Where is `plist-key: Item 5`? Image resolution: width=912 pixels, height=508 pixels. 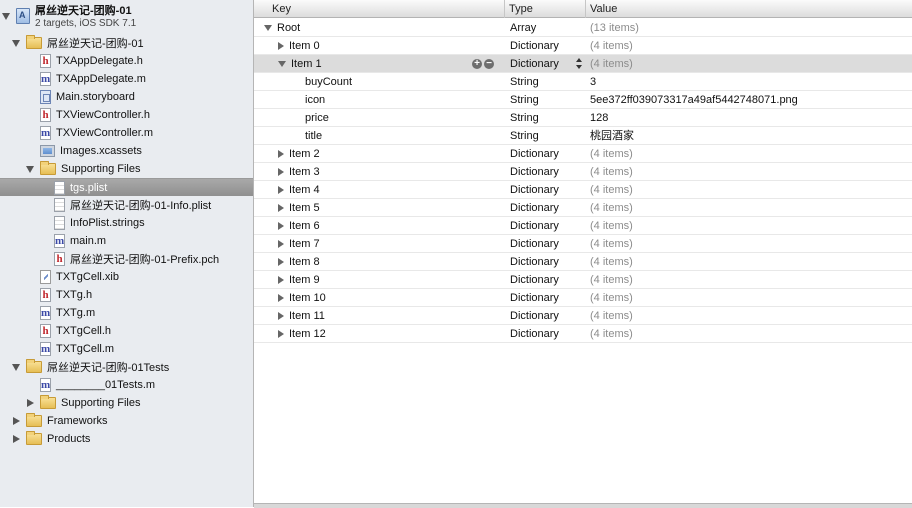 plist-key: Item 5 is located at coordinates (304, 208).